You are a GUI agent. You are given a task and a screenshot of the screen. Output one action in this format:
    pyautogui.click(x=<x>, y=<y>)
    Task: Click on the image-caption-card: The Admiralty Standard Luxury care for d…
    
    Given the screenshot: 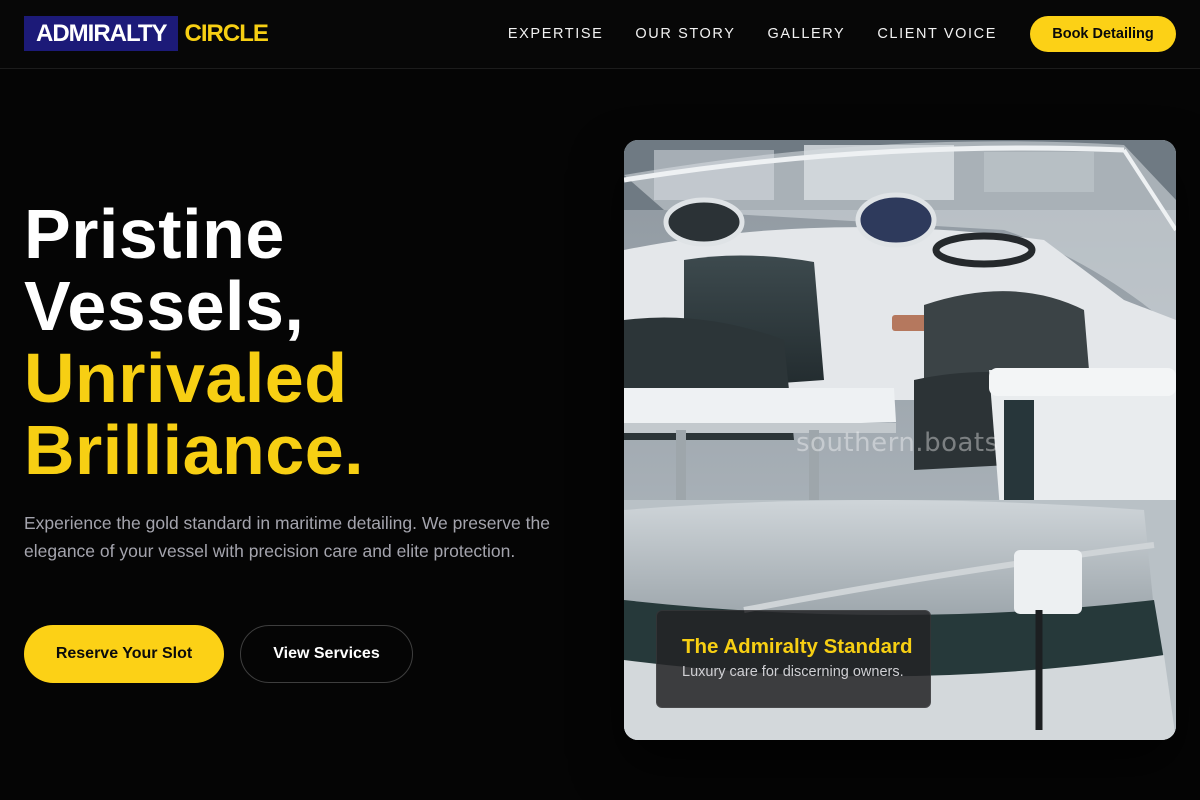 What is the action you would take?
    pyautogui.click(x=793, y=659)
    